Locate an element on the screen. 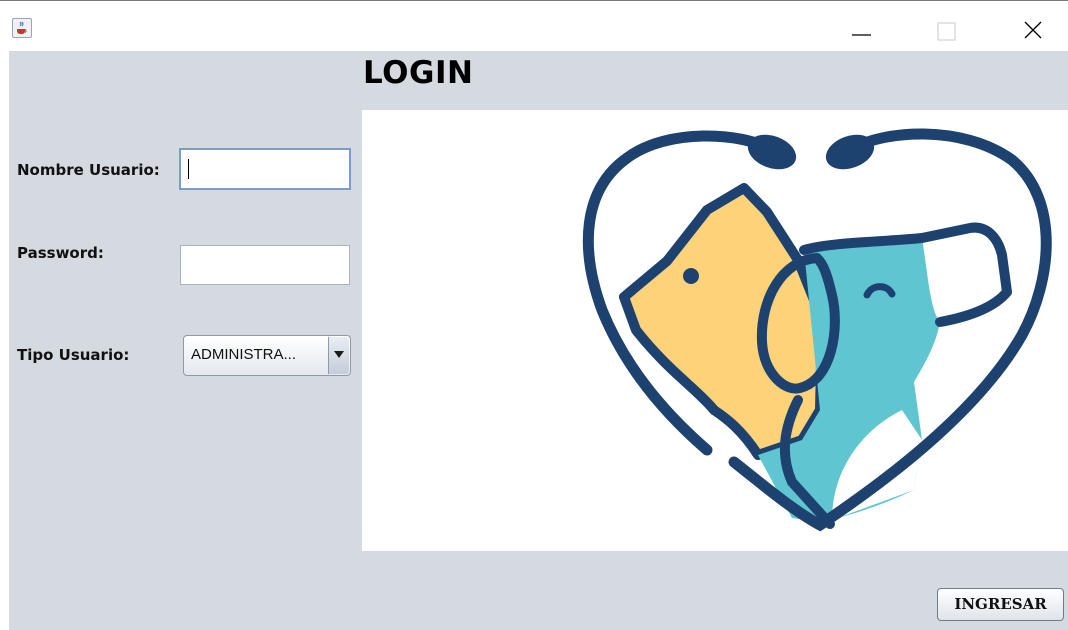  text-caret is located at coordinates (188, 169).